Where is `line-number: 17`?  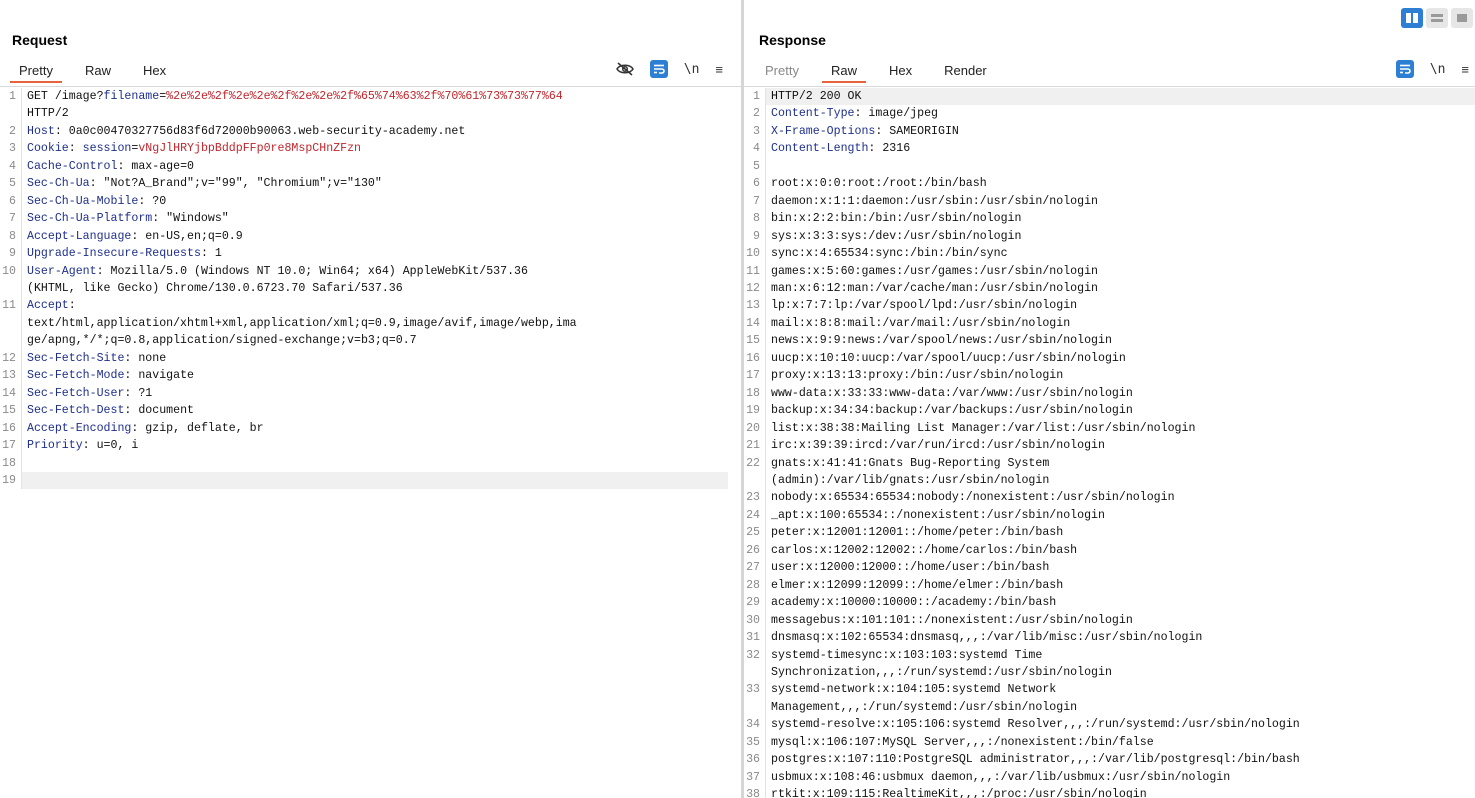 line-number: 17 is located at coordinates (755, 376).